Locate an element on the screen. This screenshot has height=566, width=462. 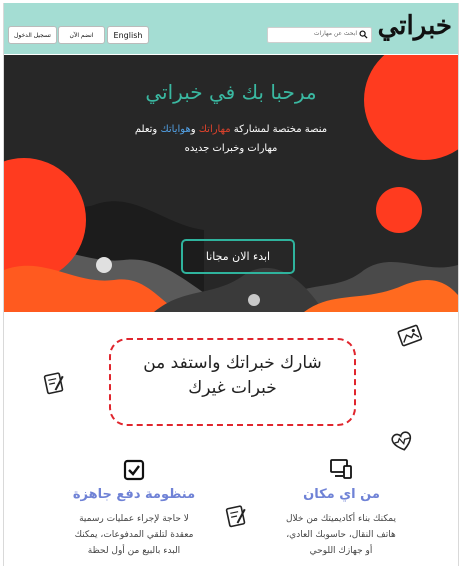
feature-title-anywhere: من اي مكان is located at coordinates (341, 494).